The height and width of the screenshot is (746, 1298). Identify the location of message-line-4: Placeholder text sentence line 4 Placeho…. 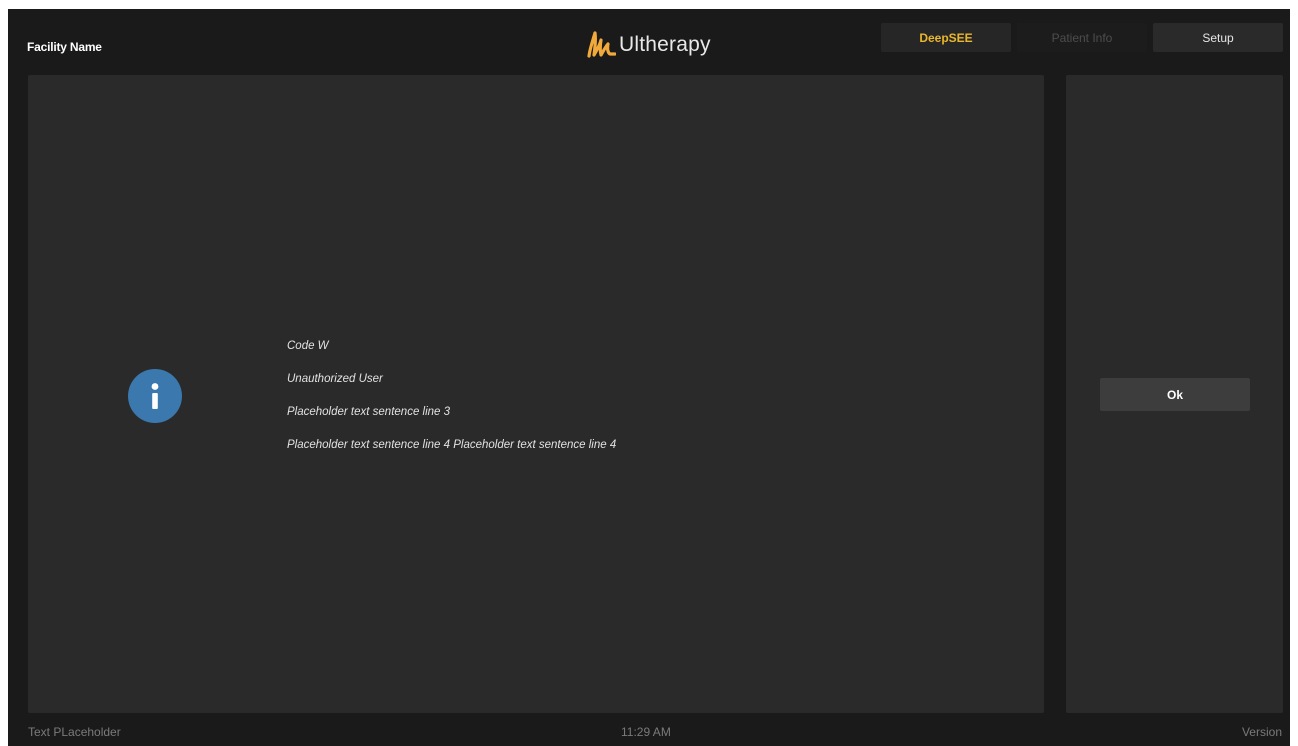
(452, 445).